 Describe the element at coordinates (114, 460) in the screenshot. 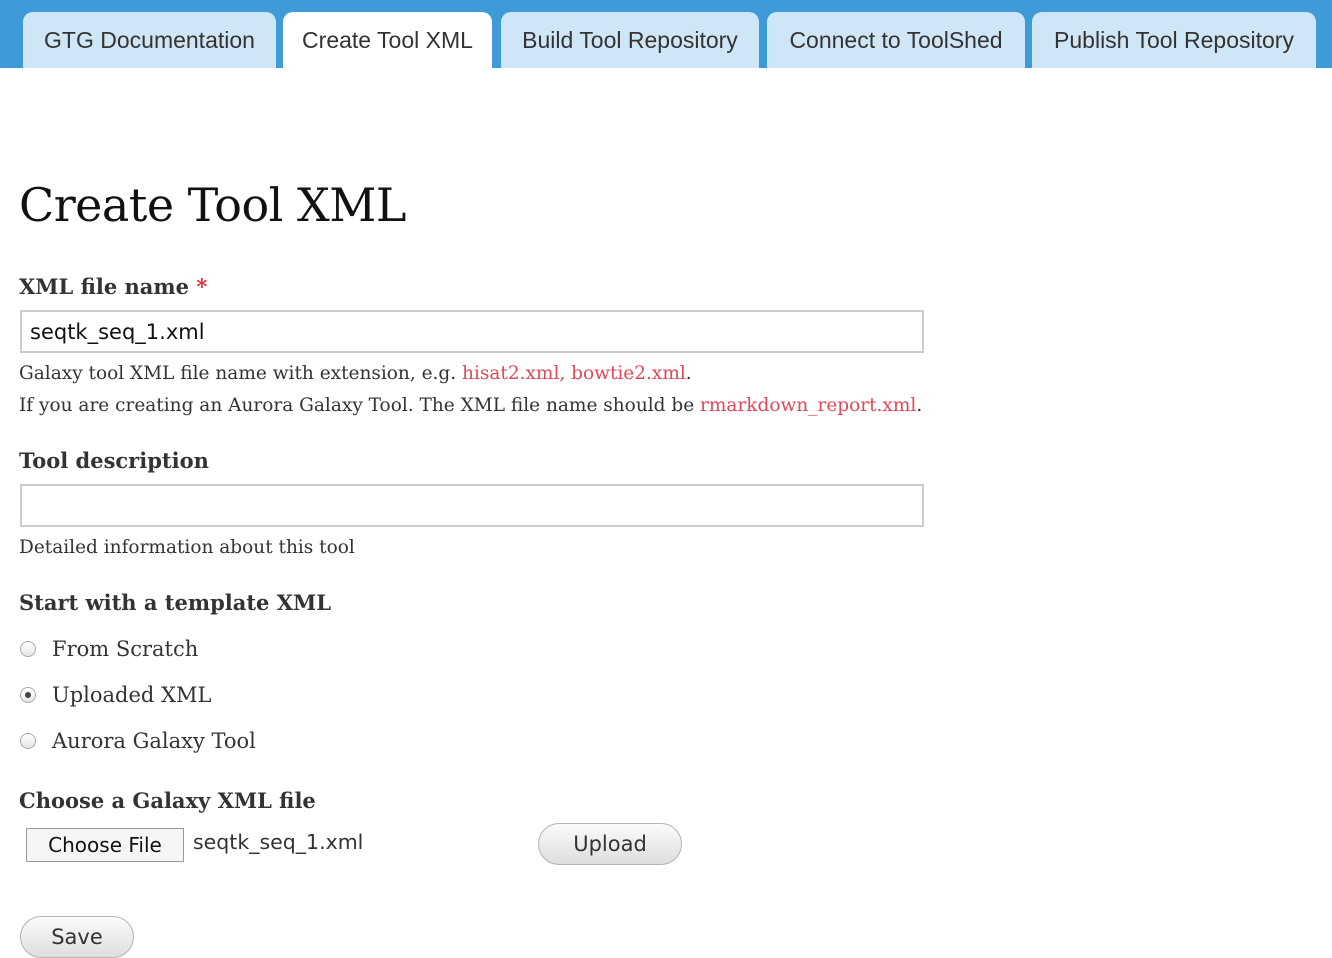

I see `tool-description-label: Tool description` at that location.